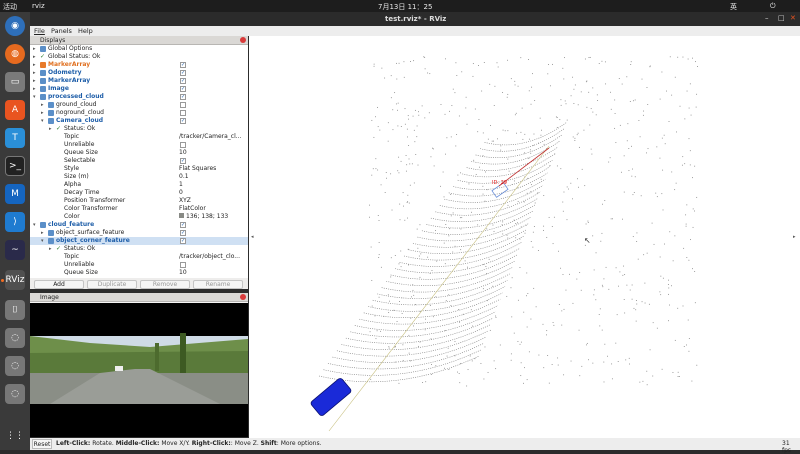 The image size is (800, 454). I want to click on rviz-icon: RViz, so click(15, 280).